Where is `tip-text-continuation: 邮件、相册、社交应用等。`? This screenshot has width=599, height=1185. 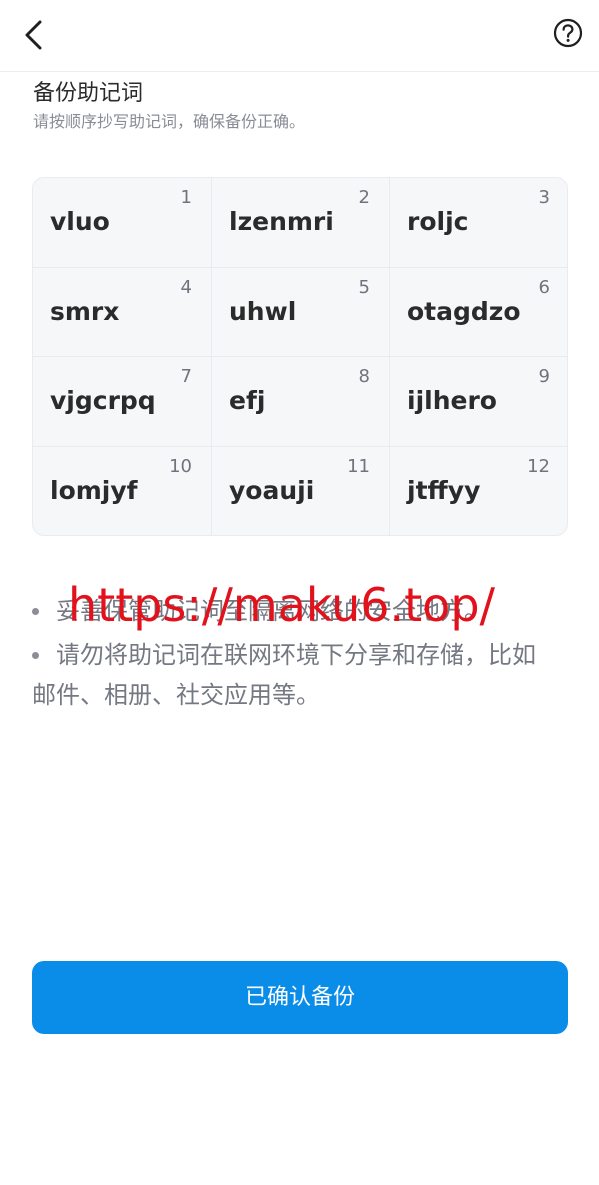
tip-text-continuation: 邮件、相册、社交应用等。 is located at coordinates (176, 695).